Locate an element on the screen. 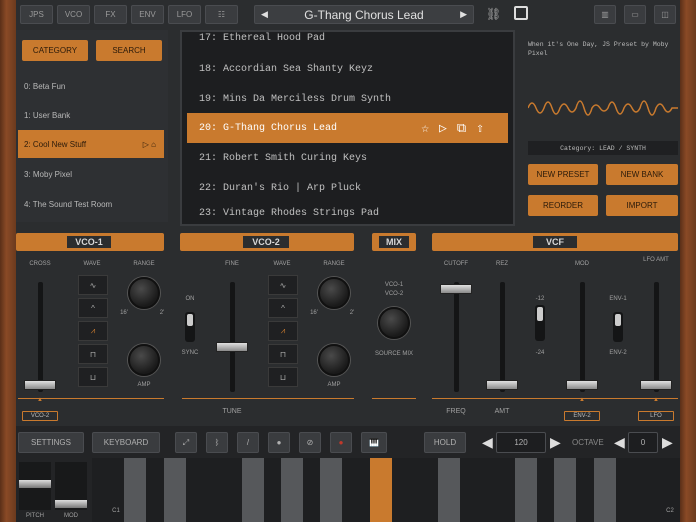  slope-switch is located at coordinates (540, 323).